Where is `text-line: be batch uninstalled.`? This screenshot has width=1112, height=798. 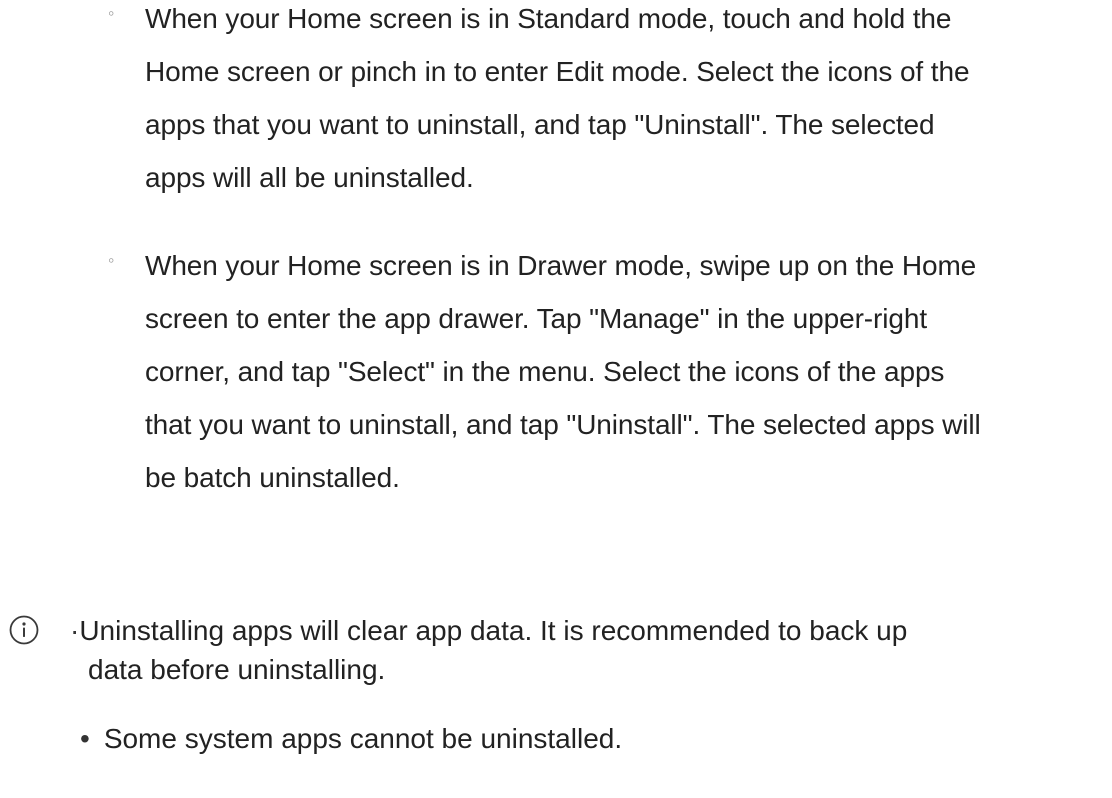
text-line: be batch uninstalled. is located at coordinates (272, 477).